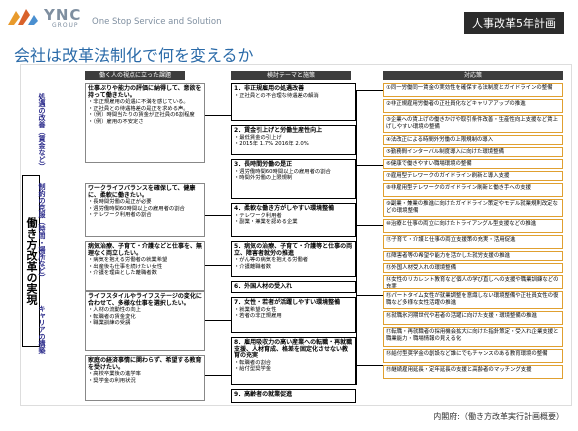  I want to click on page-title: 会社は改革法制化で何を変えるか, so click(134, 55).